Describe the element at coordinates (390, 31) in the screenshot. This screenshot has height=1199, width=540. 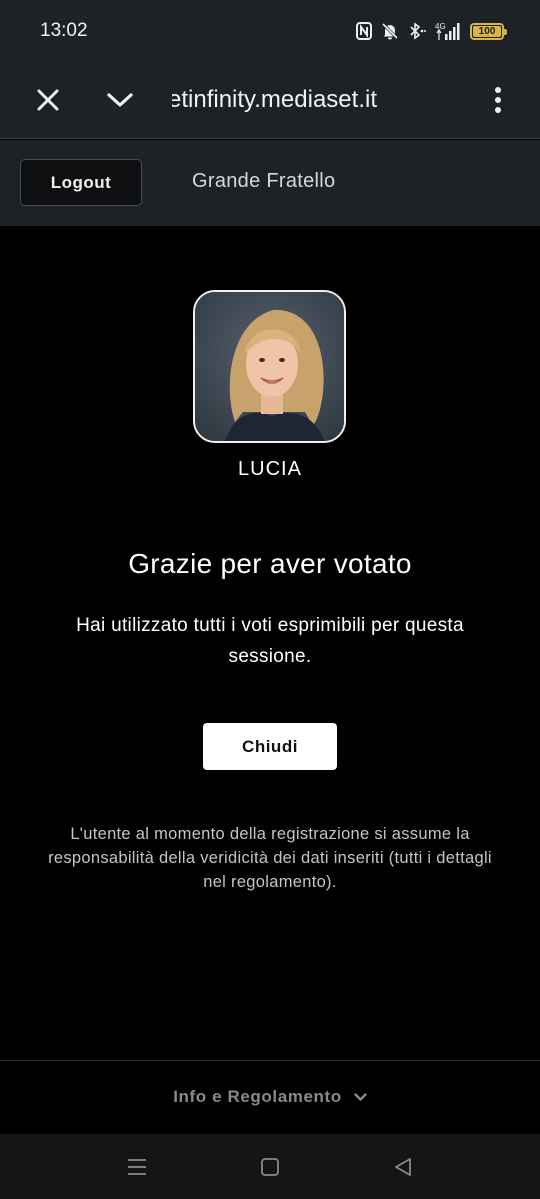
I see `mute-icon` at that location.